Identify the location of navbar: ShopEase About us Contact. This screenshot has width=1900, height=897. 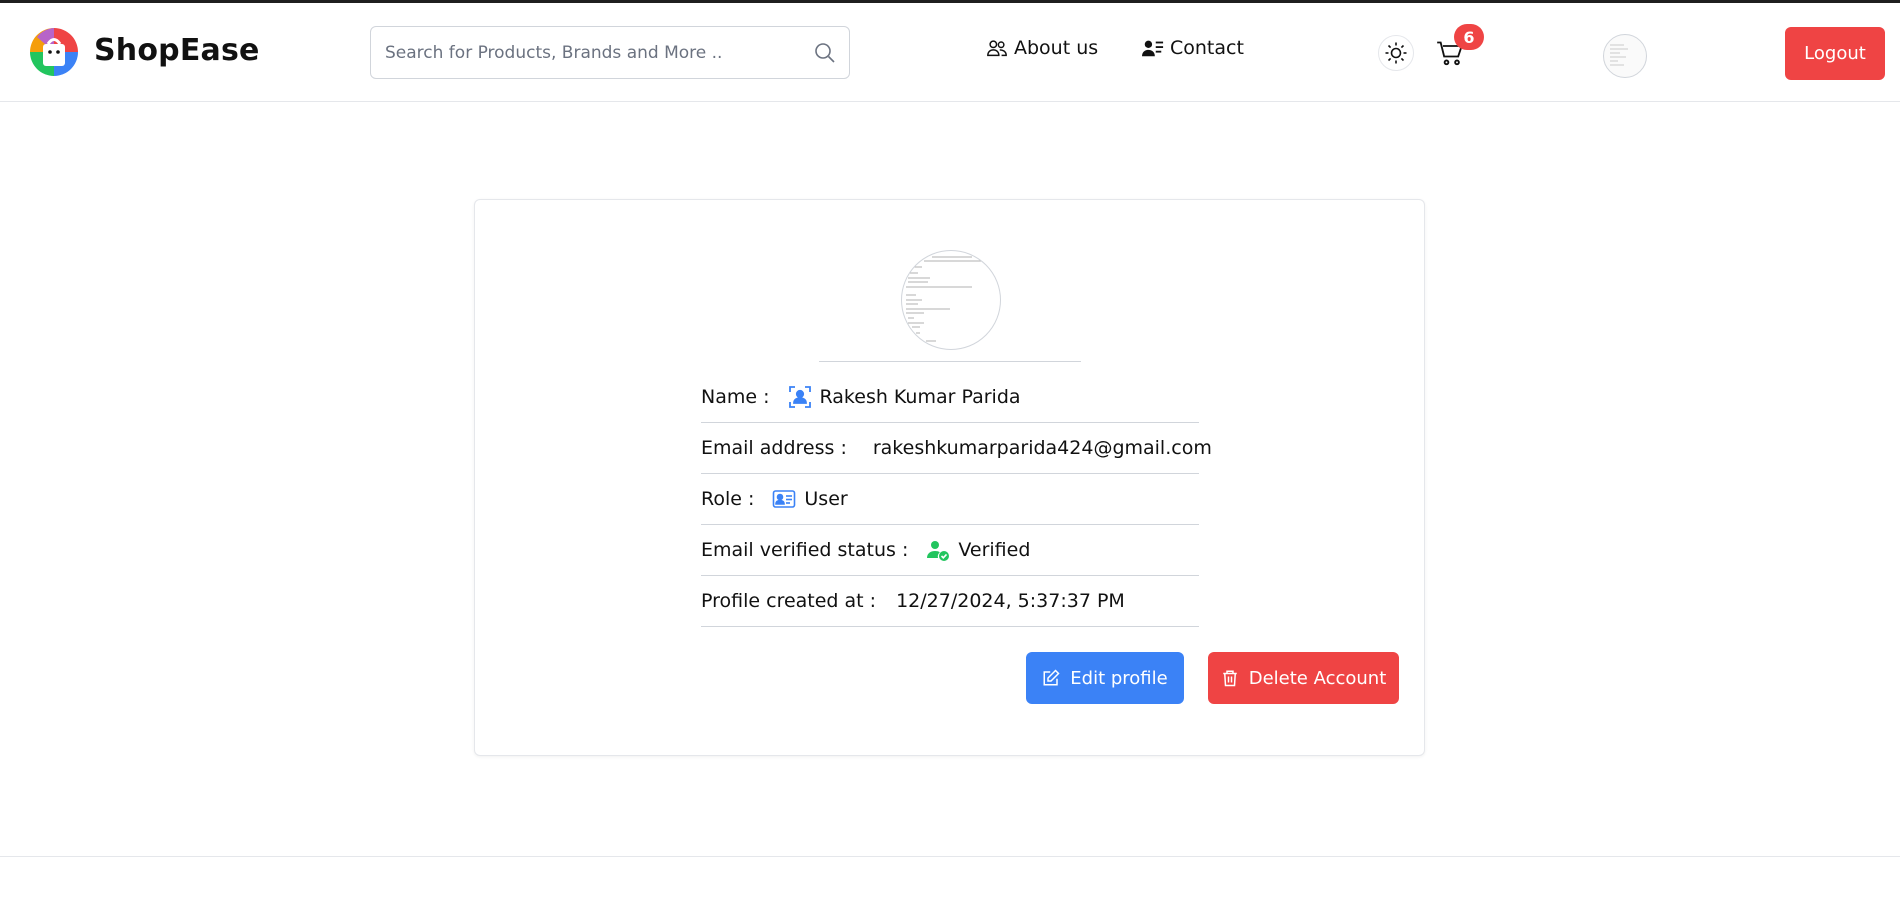
(950, 52).